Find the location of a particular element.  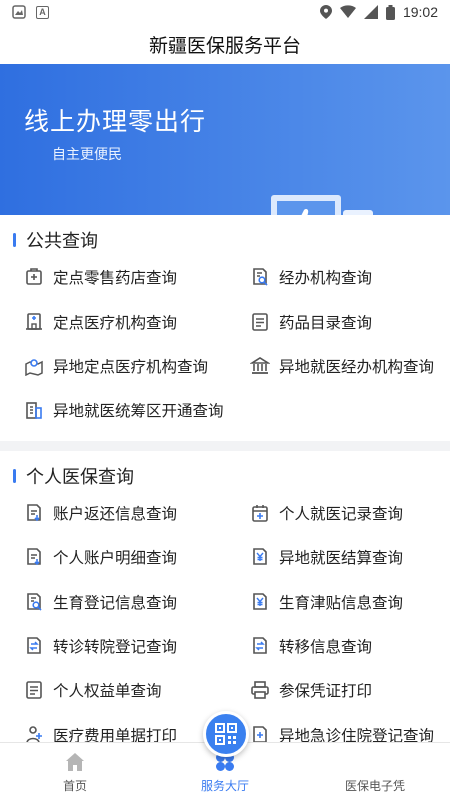

query-item: 异地定点医疗机构查询 is located at coordinates (137, 366).